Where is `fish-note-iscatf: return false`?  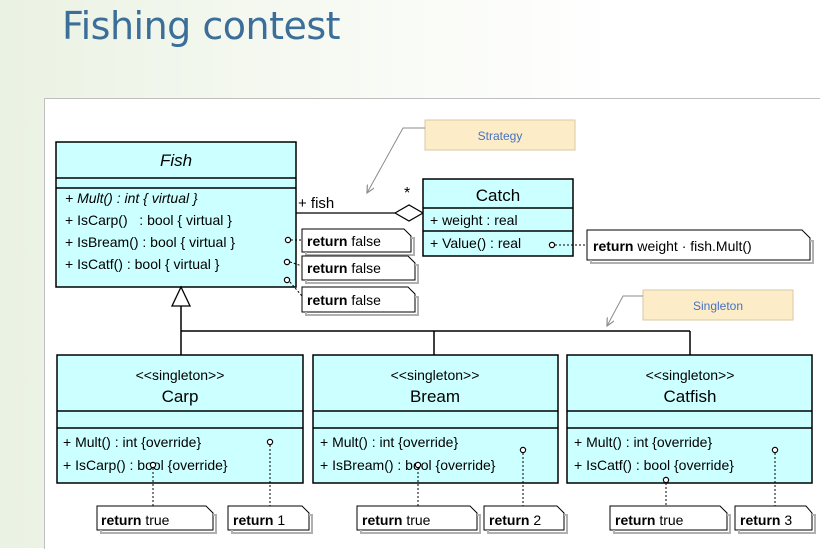
fish-note-iscatf: return false is located at coordinates (344, 300).